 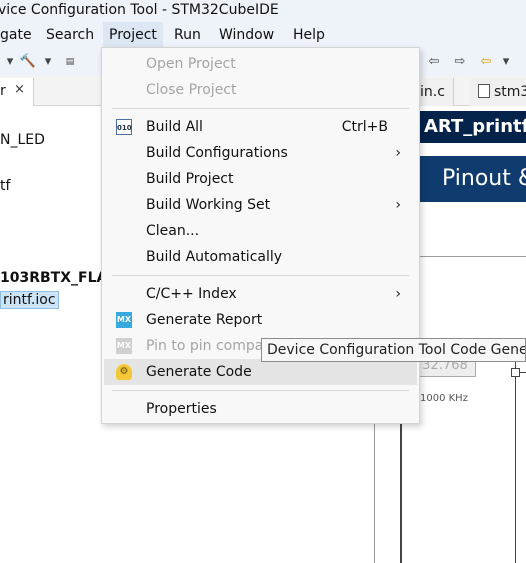 I want to click on back-icon: ⇦, so click(x=434, y=62).